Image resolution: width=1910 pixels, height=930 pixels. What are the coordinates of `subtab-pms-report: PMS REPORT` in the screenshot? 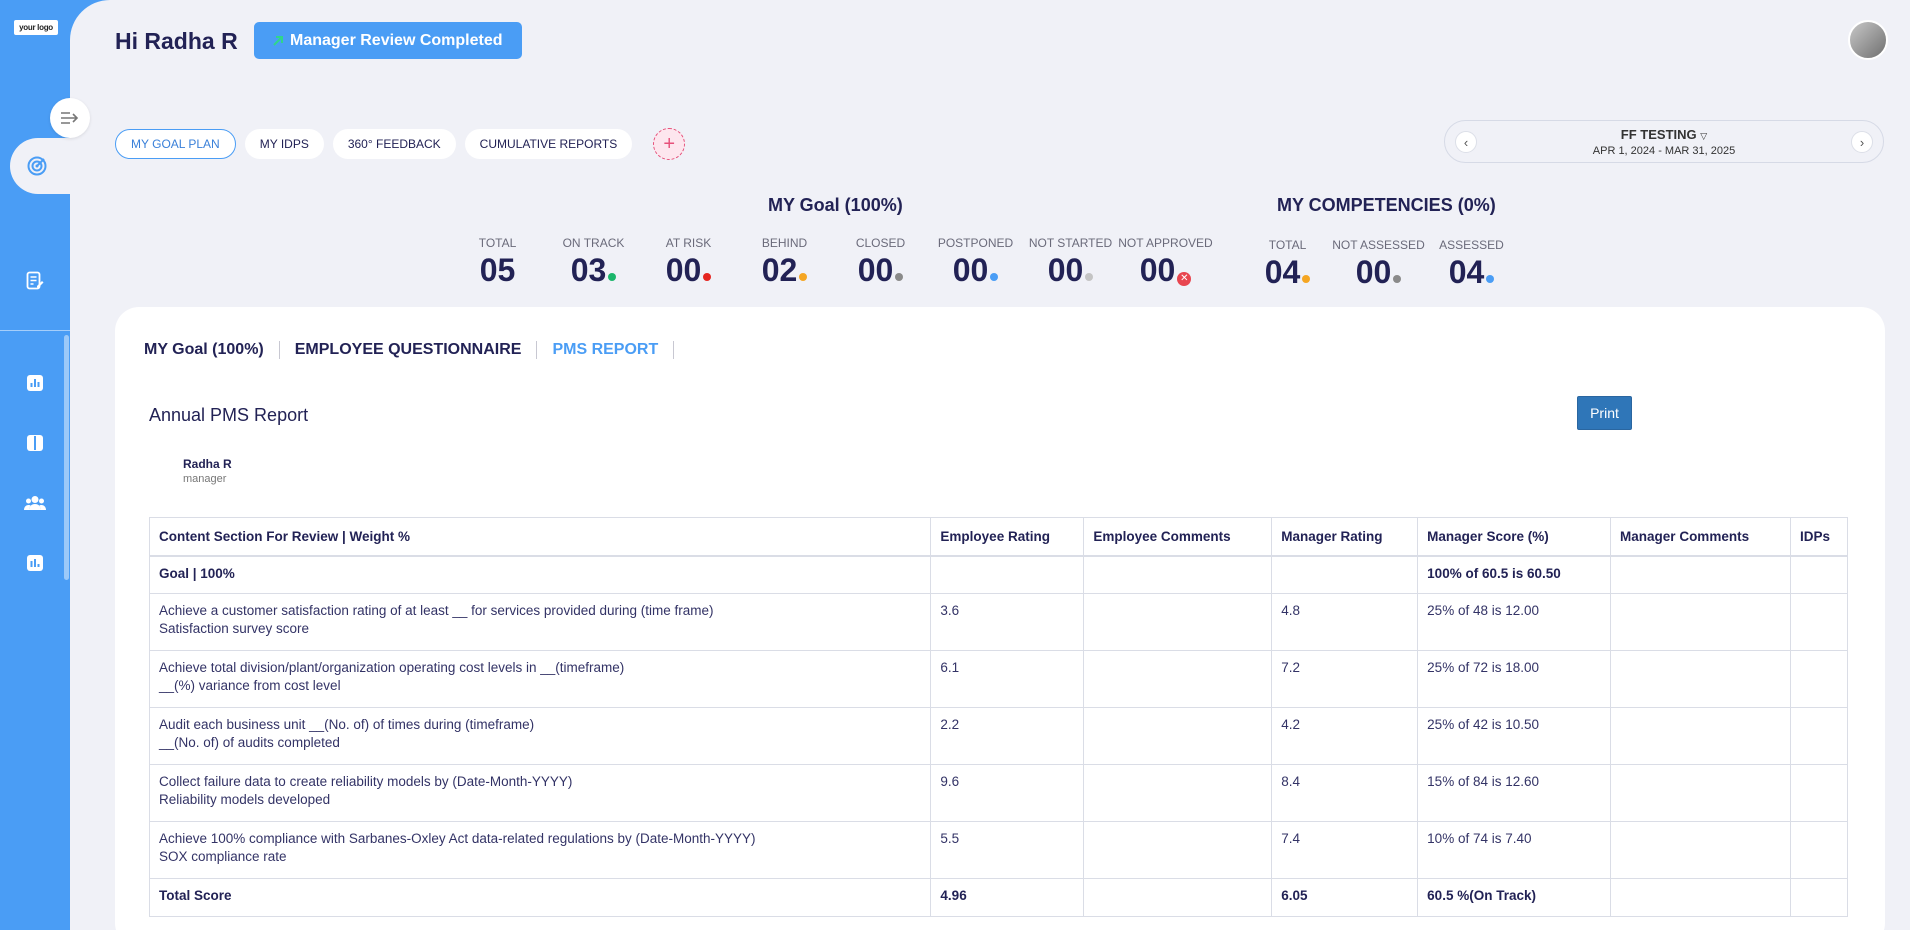 It's located at (606, 350).